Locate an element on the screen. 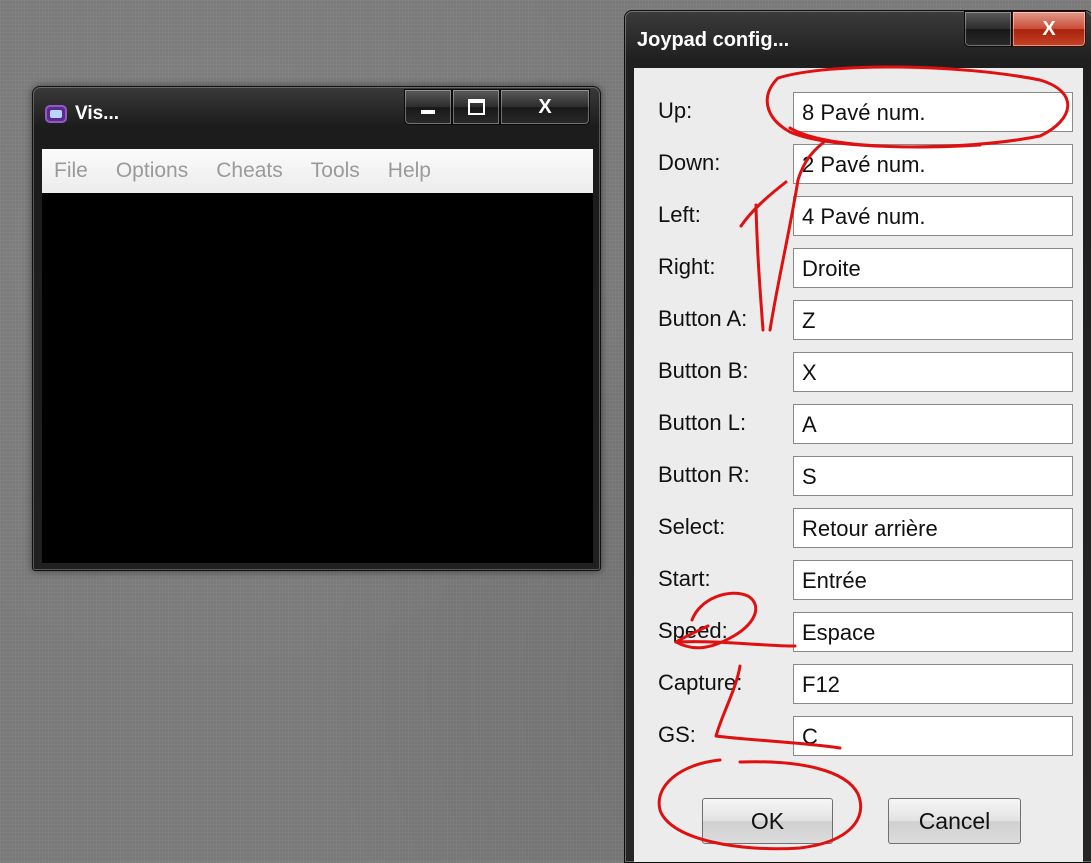 The width and height of the screenshot is (1091, 863). caption-buttons: X is located at coordinates (497, 107).